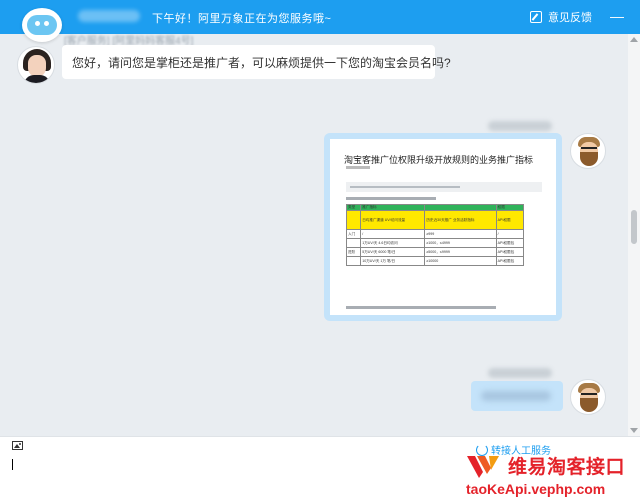  Describe the element at coordinates (634, 227) in the screenshot. I see `scroll-thumb` at that location.